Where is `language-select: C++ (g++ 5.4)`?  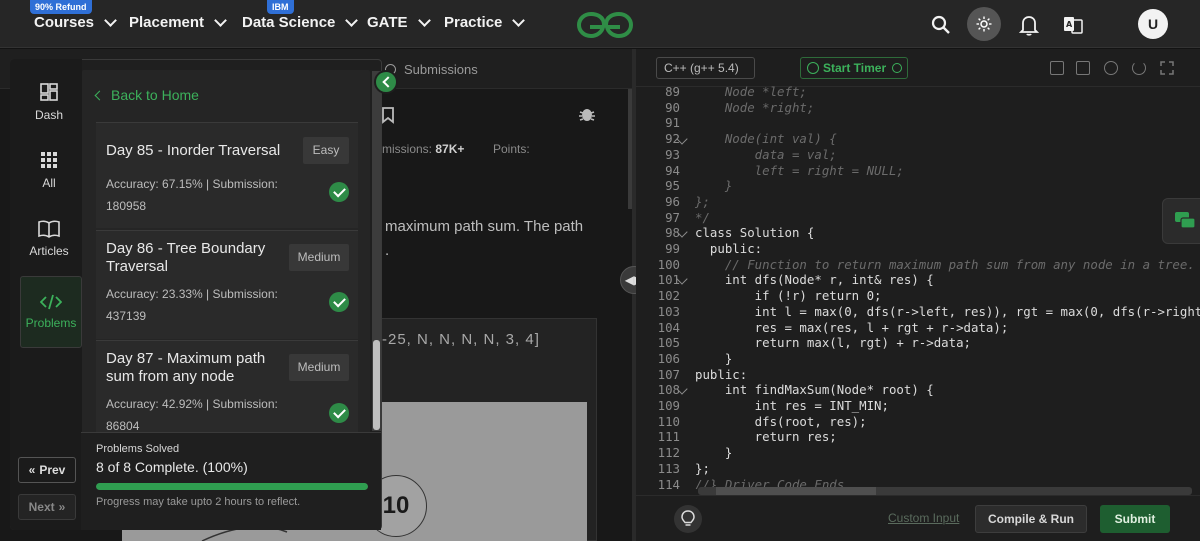
language-select: C++ (g++ 5.4) is located at coordinates (705, 68).